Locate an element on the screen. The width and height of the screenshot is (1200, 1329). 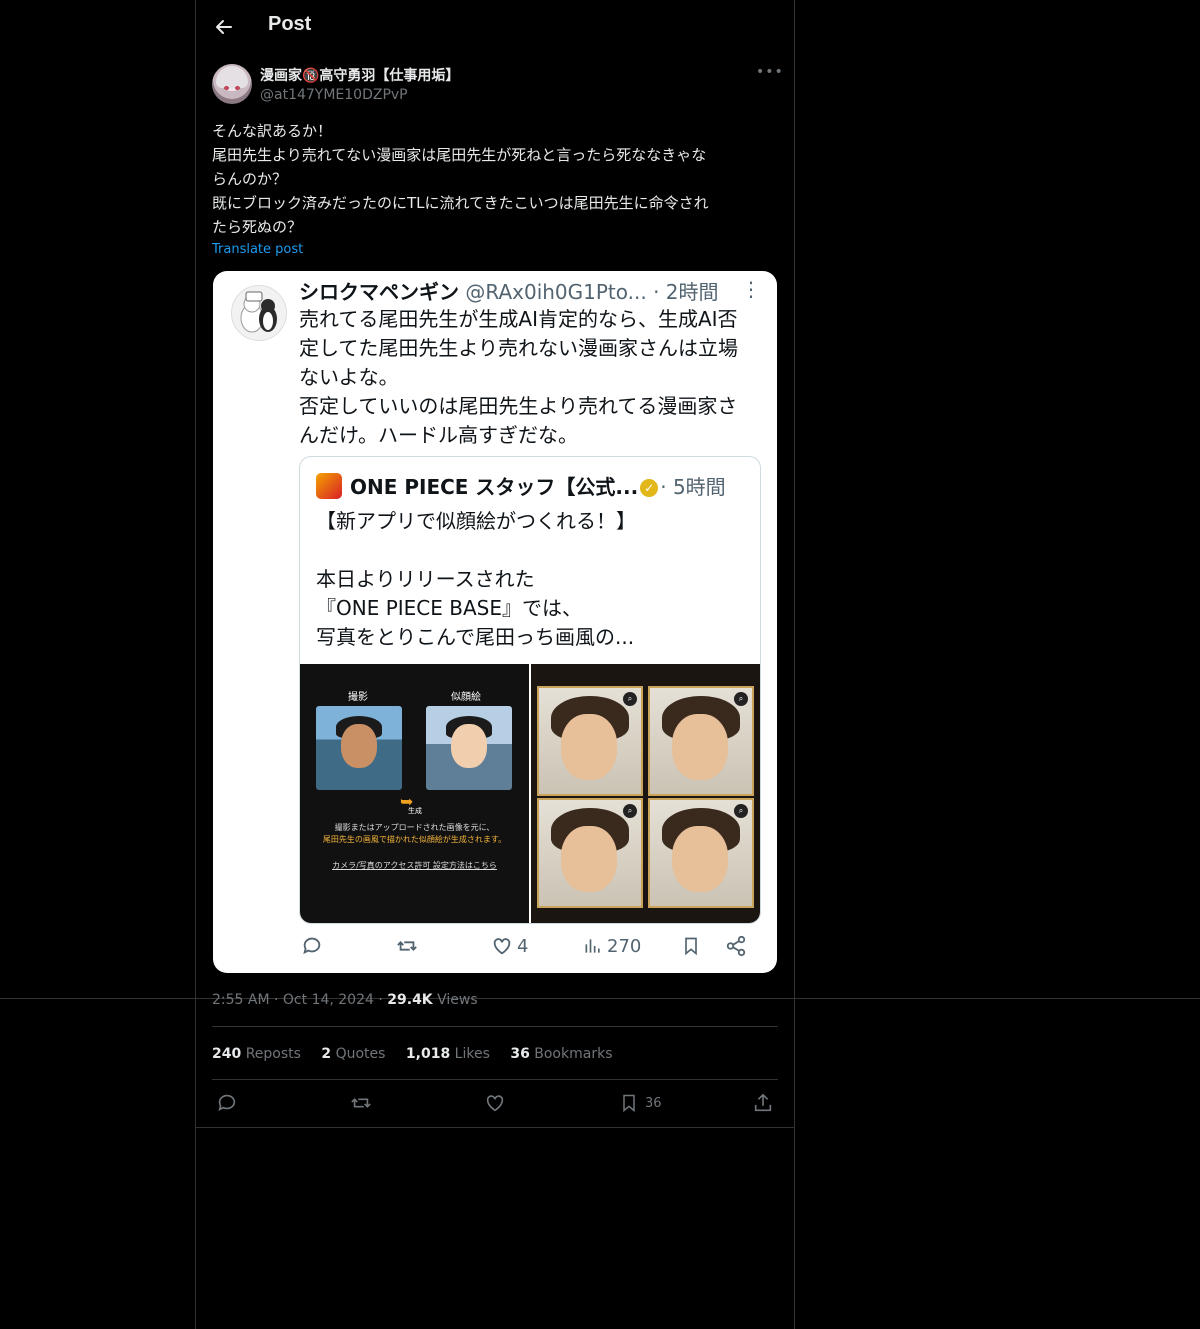
quote-line: ないよな。 is located at coordinates (349, 377).